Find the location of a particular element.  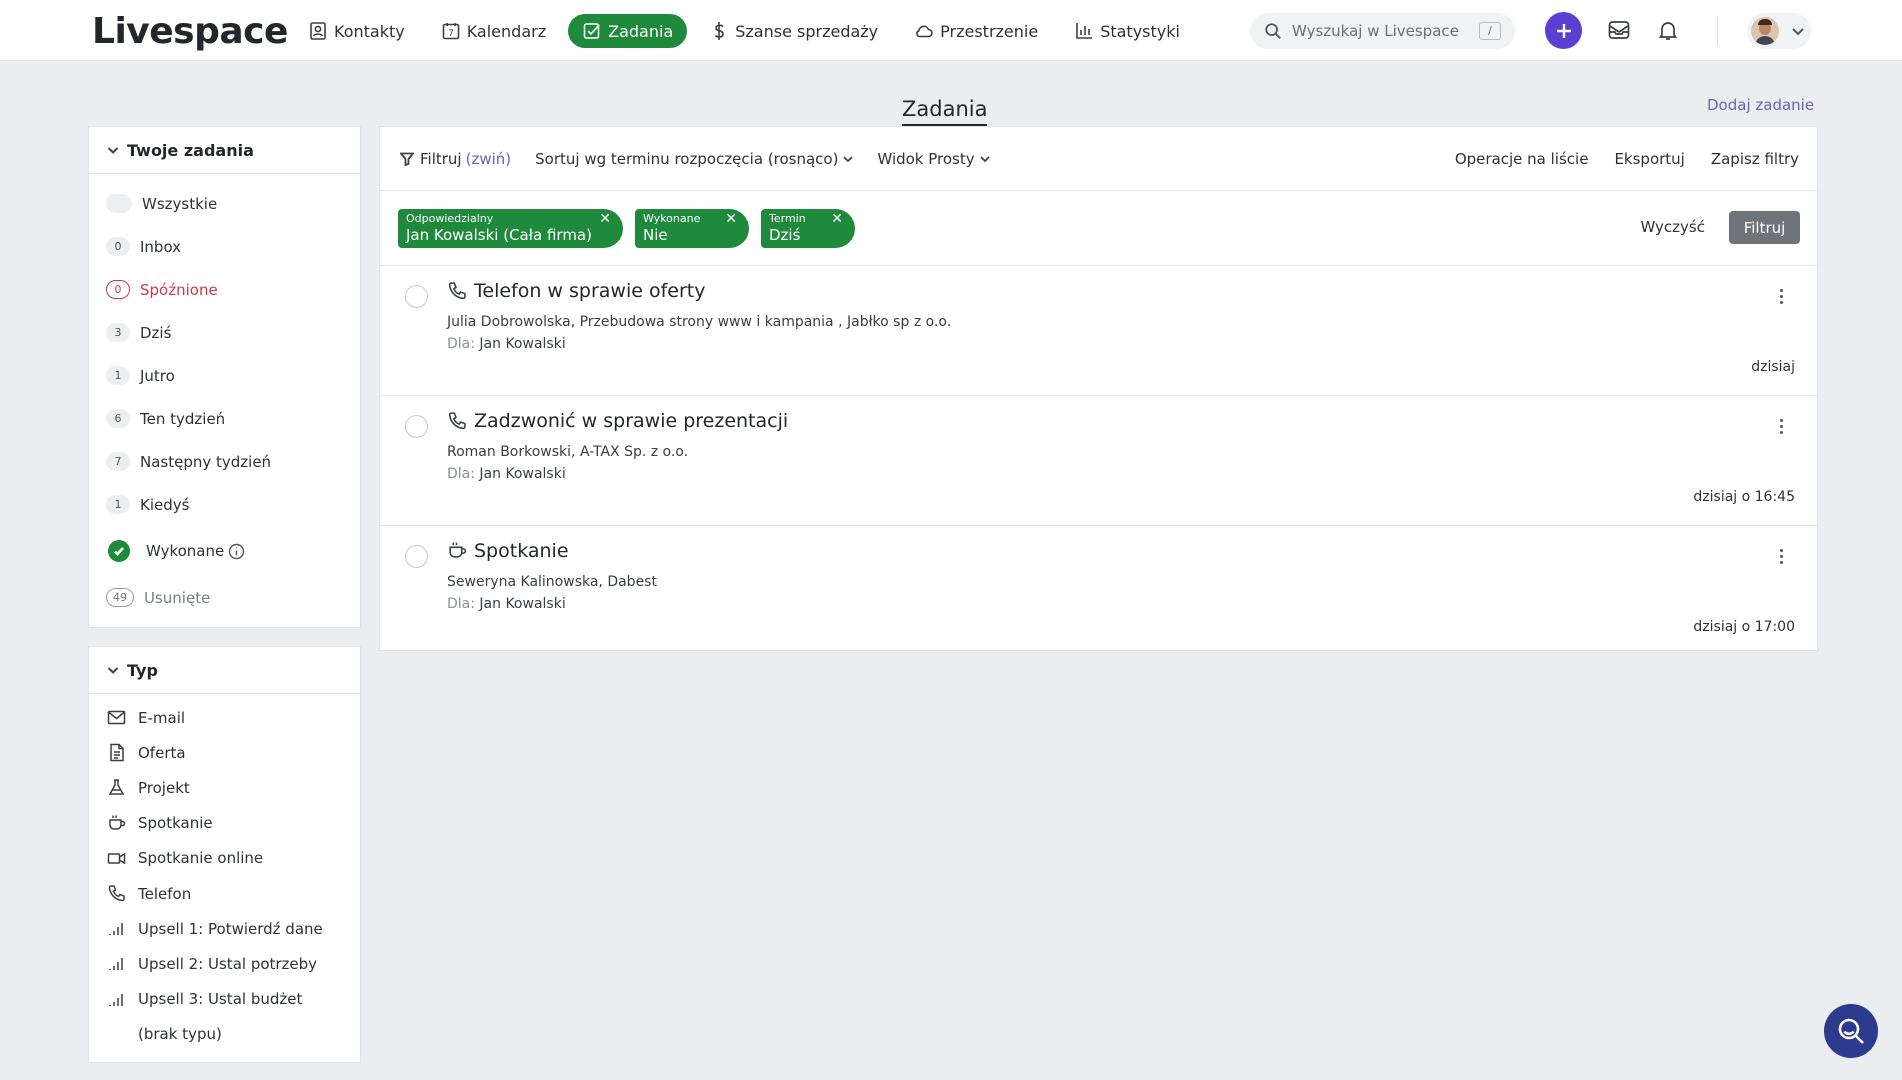

filter-toggle: Filtruj (zwiń) is located at coordinates (455, 159).